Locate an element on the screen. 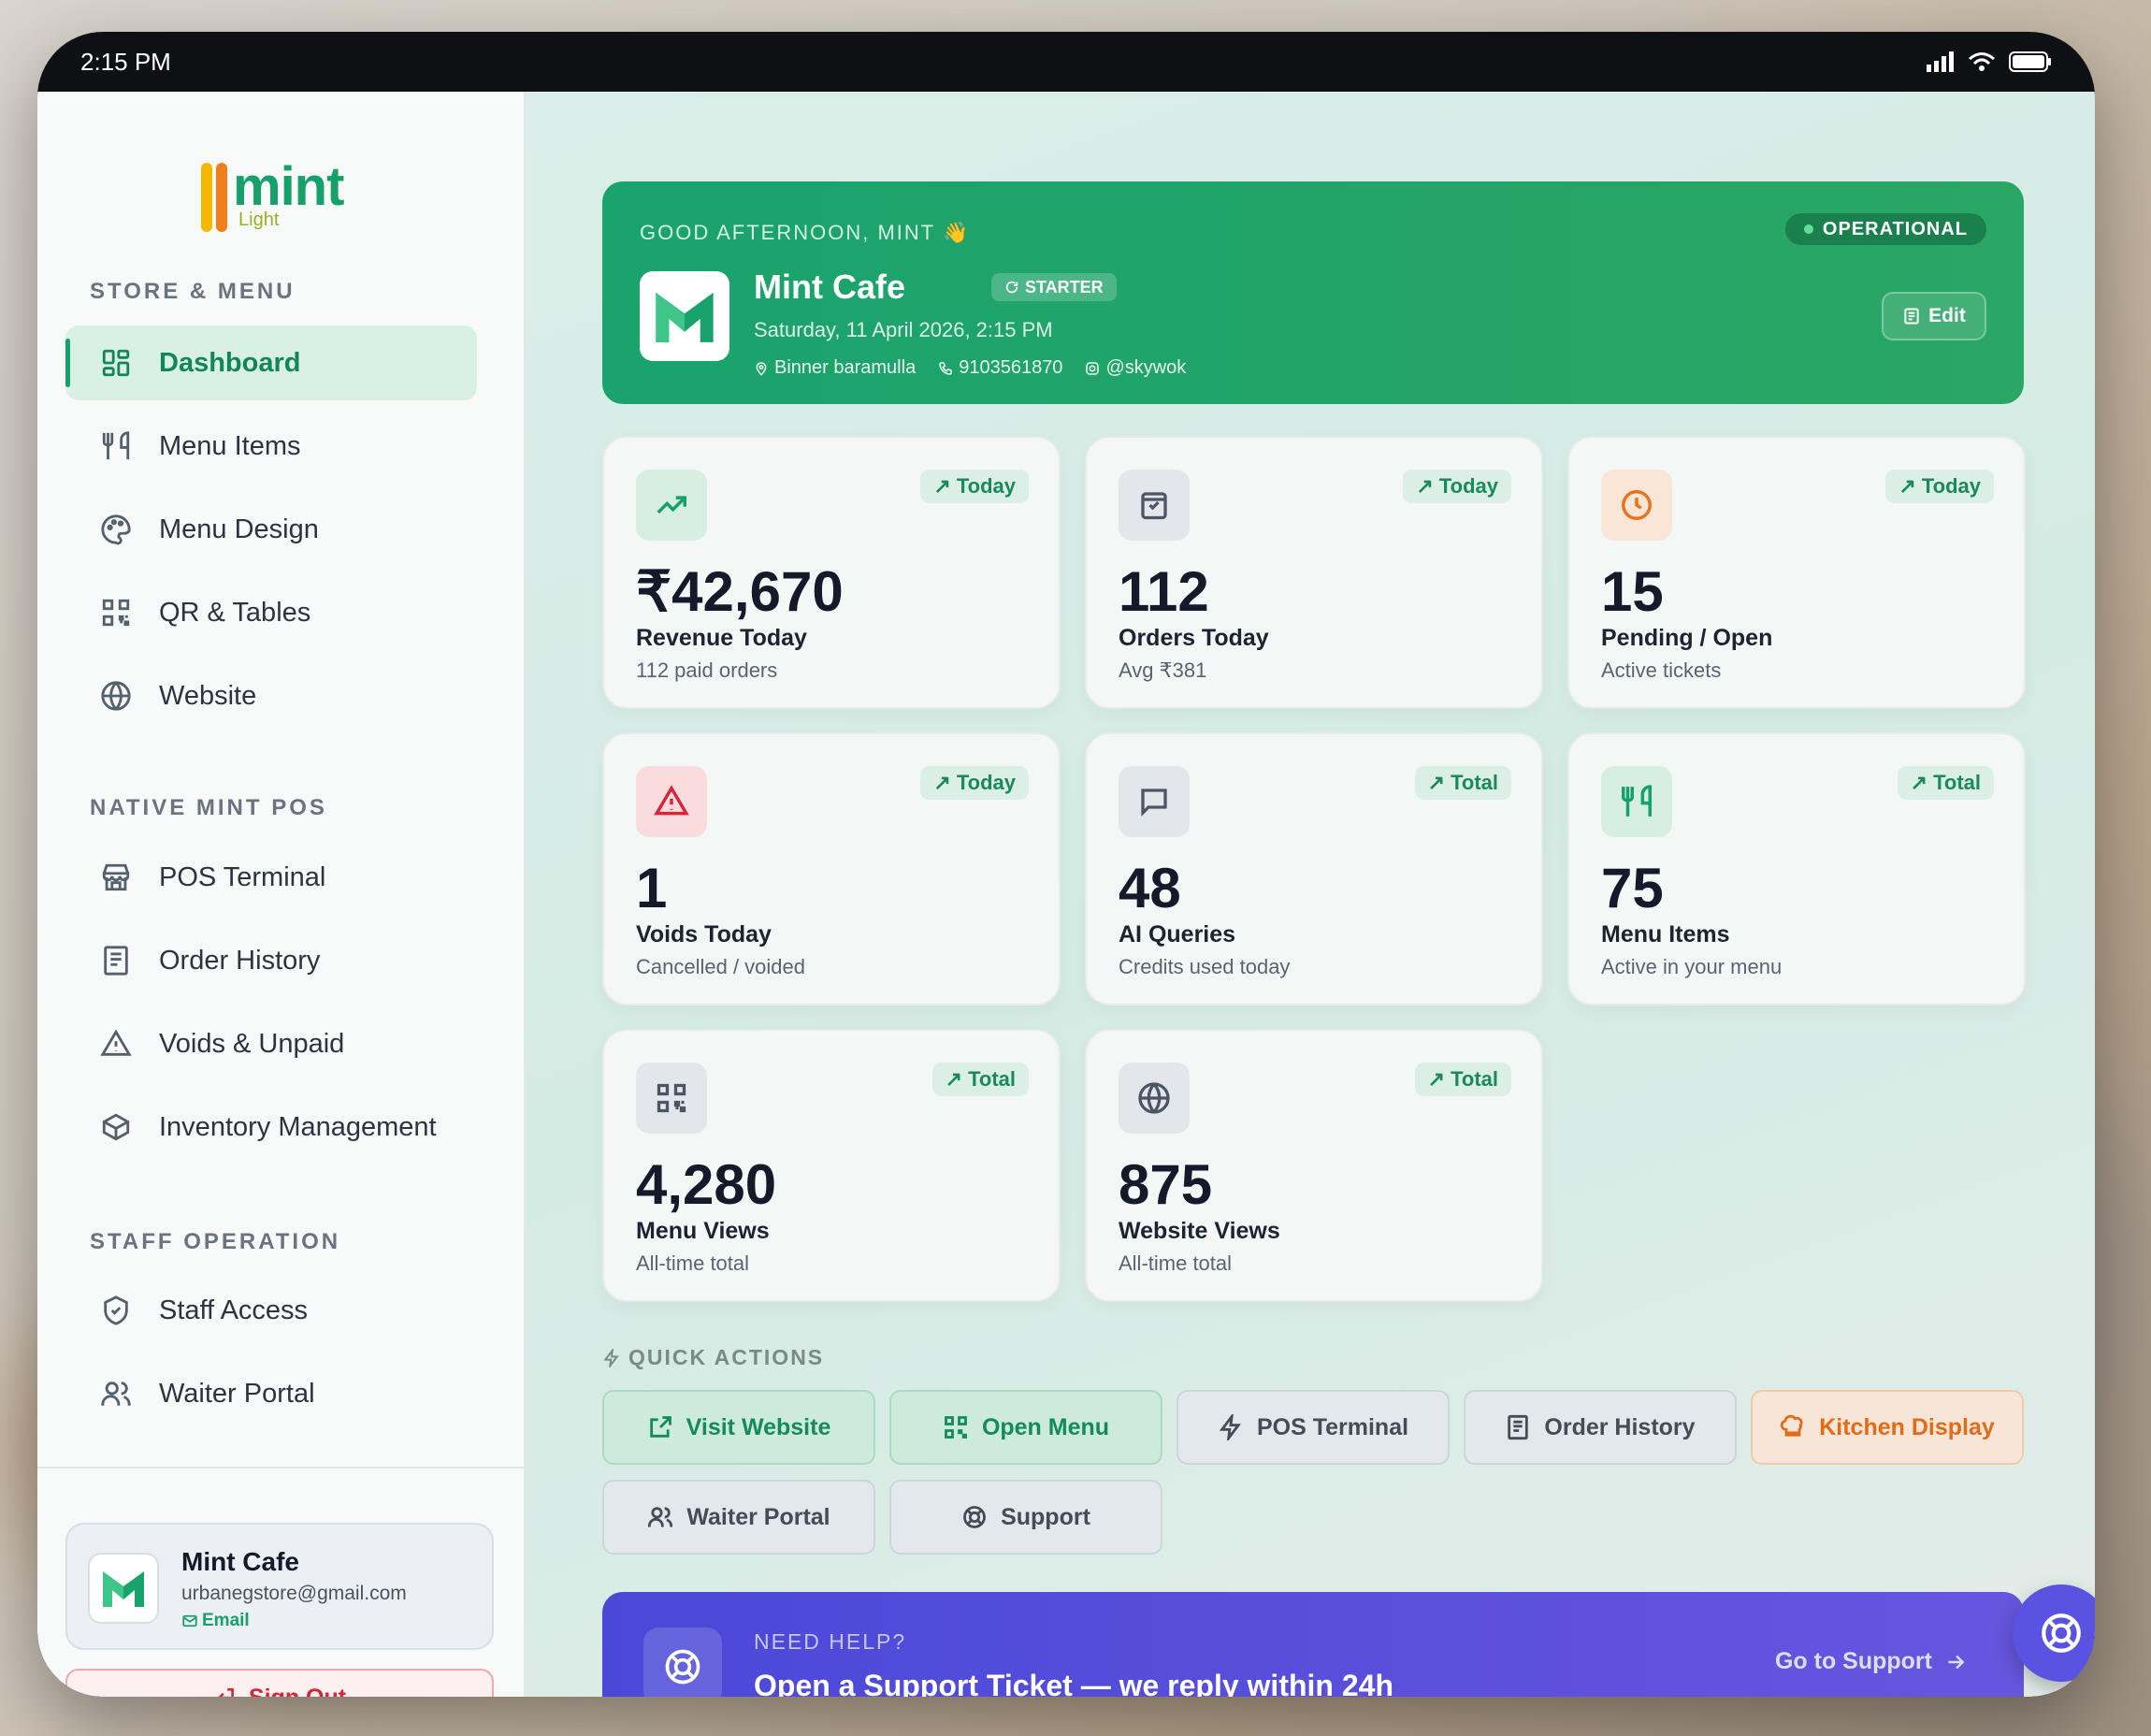 This screenshot has height=1736, width=2151. stat-label: Revenue Today is located at coordinates (721, 638).